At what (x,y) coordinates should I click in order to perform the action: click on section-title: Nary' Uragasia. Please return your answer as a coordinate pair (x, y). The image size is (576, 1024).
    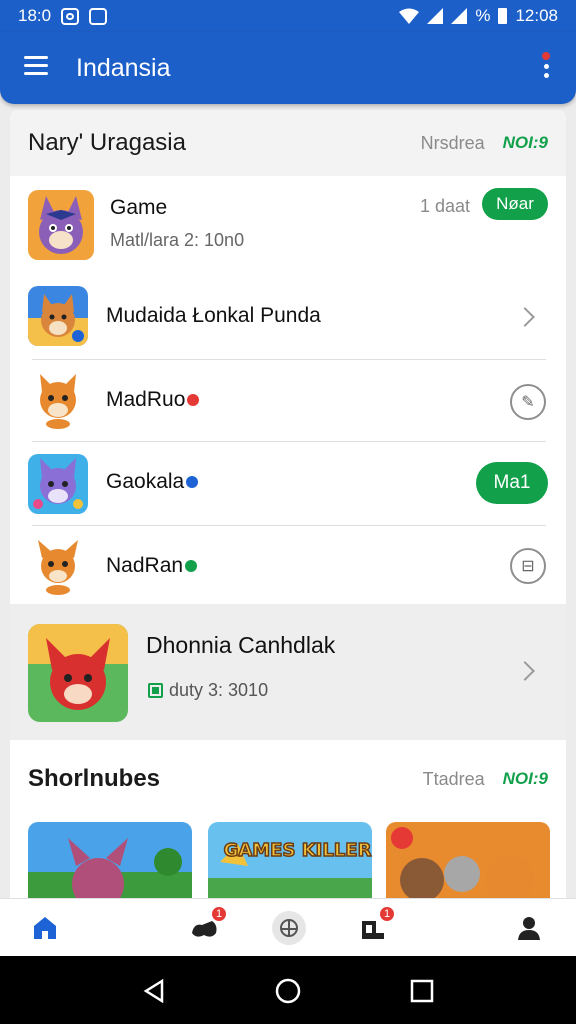
    Looking at the image, I should click on (107, 142).